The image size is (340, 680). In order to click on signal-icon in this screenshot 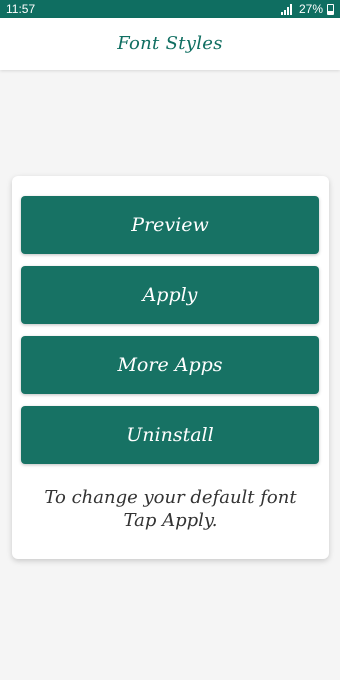, I will do `click(287, 9)`.